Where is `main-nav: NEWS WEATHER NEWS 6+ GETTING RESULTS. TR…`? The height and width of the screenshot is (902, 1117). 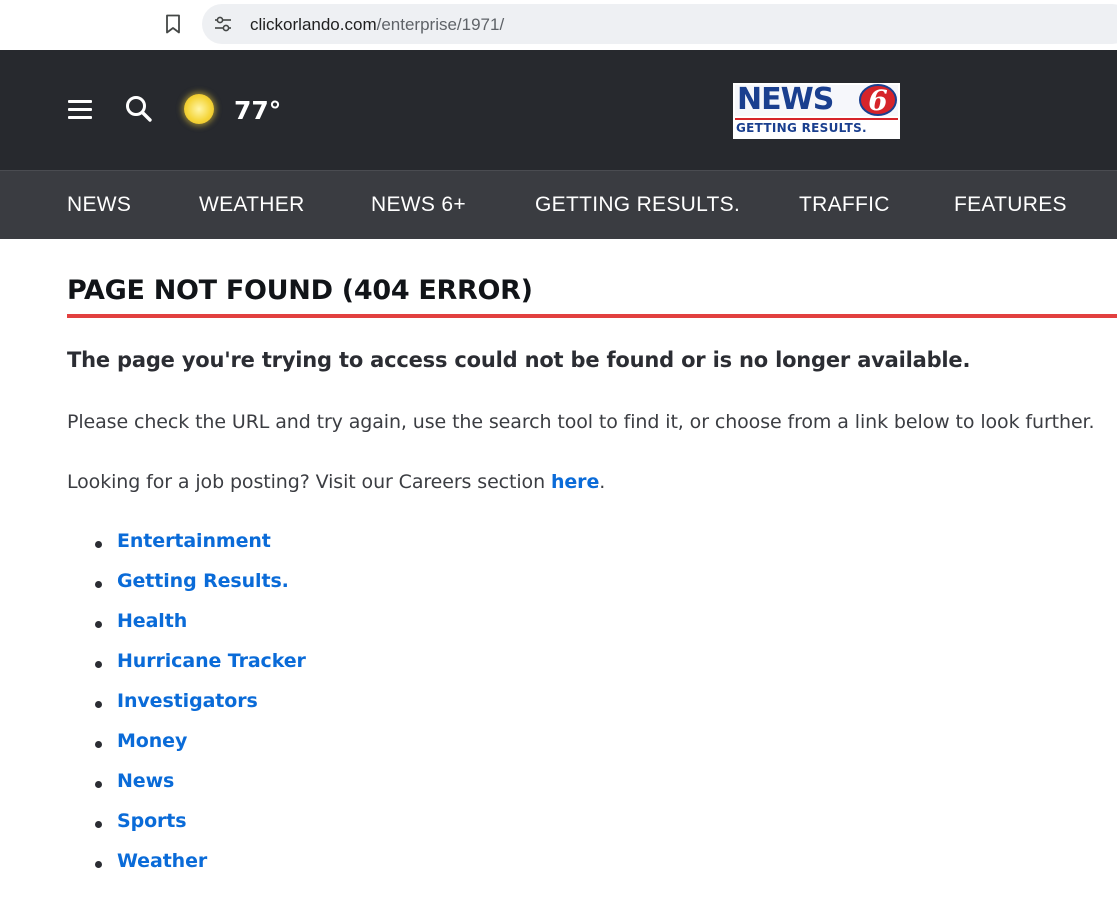 main-nav: NEWS WEATHER NEWS 6+ GETTING RESULTS. TR… is located at coordinates (558, 204).